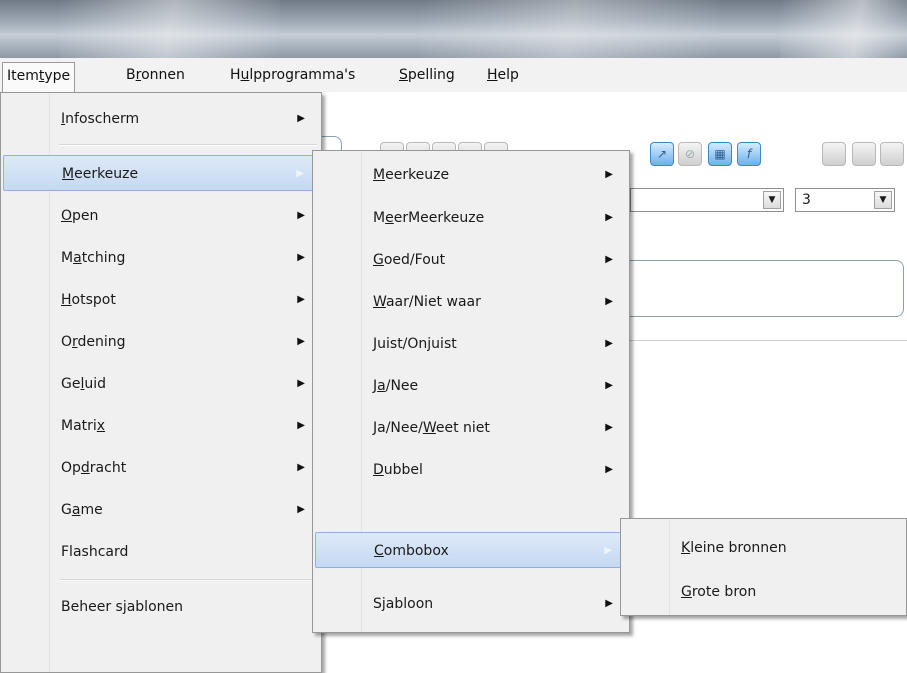 The height and width of the screenshot is (673, 907). I want to click on menu-item-sjabloon: Sjabloon ▶, so click(471, 604).